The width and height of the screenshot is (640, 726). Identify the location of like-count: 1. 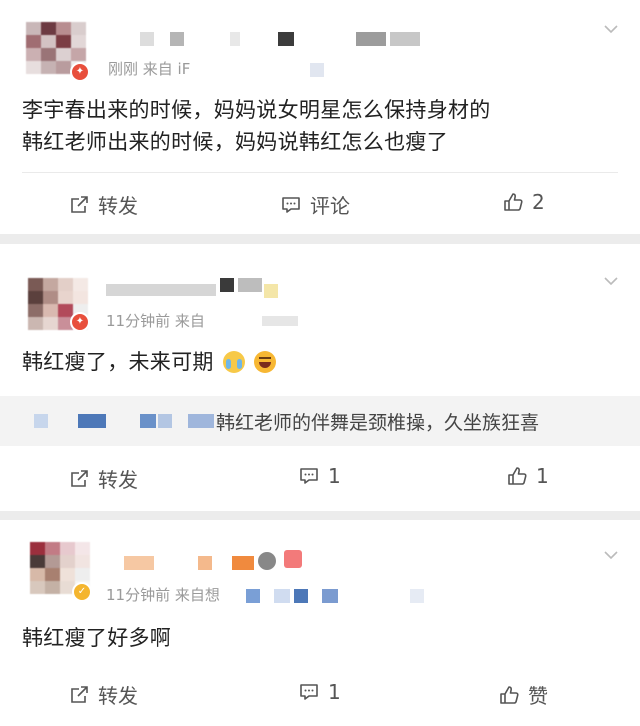
(542, 476).